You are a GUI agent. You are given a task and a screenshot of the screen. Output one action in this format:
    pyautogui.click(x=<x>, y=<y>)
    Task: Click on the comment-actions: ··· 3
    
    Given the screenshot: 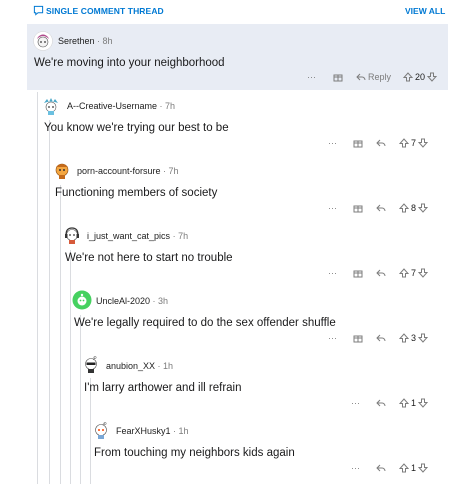 What is the action you would take?
    pyautogui.click(x=378, y=338)
    